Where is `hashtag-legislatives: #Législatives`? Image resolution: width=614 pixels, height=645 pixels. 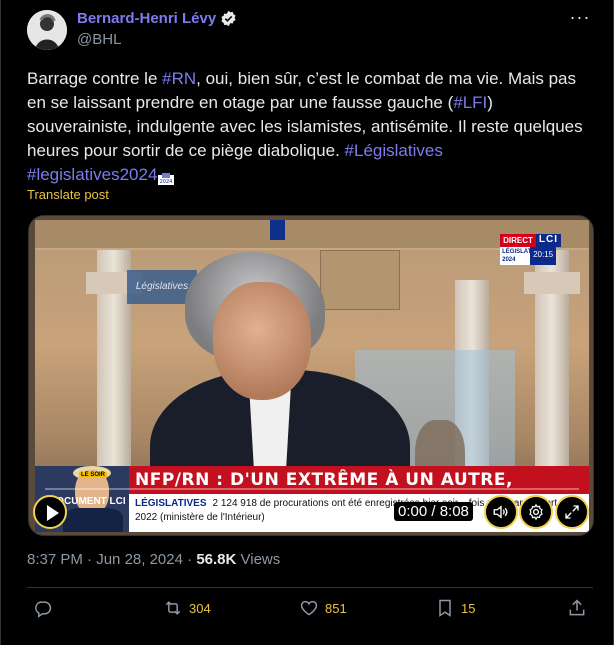
hashtag-legislatives: #Législatives is located at coordinates (394, 150).